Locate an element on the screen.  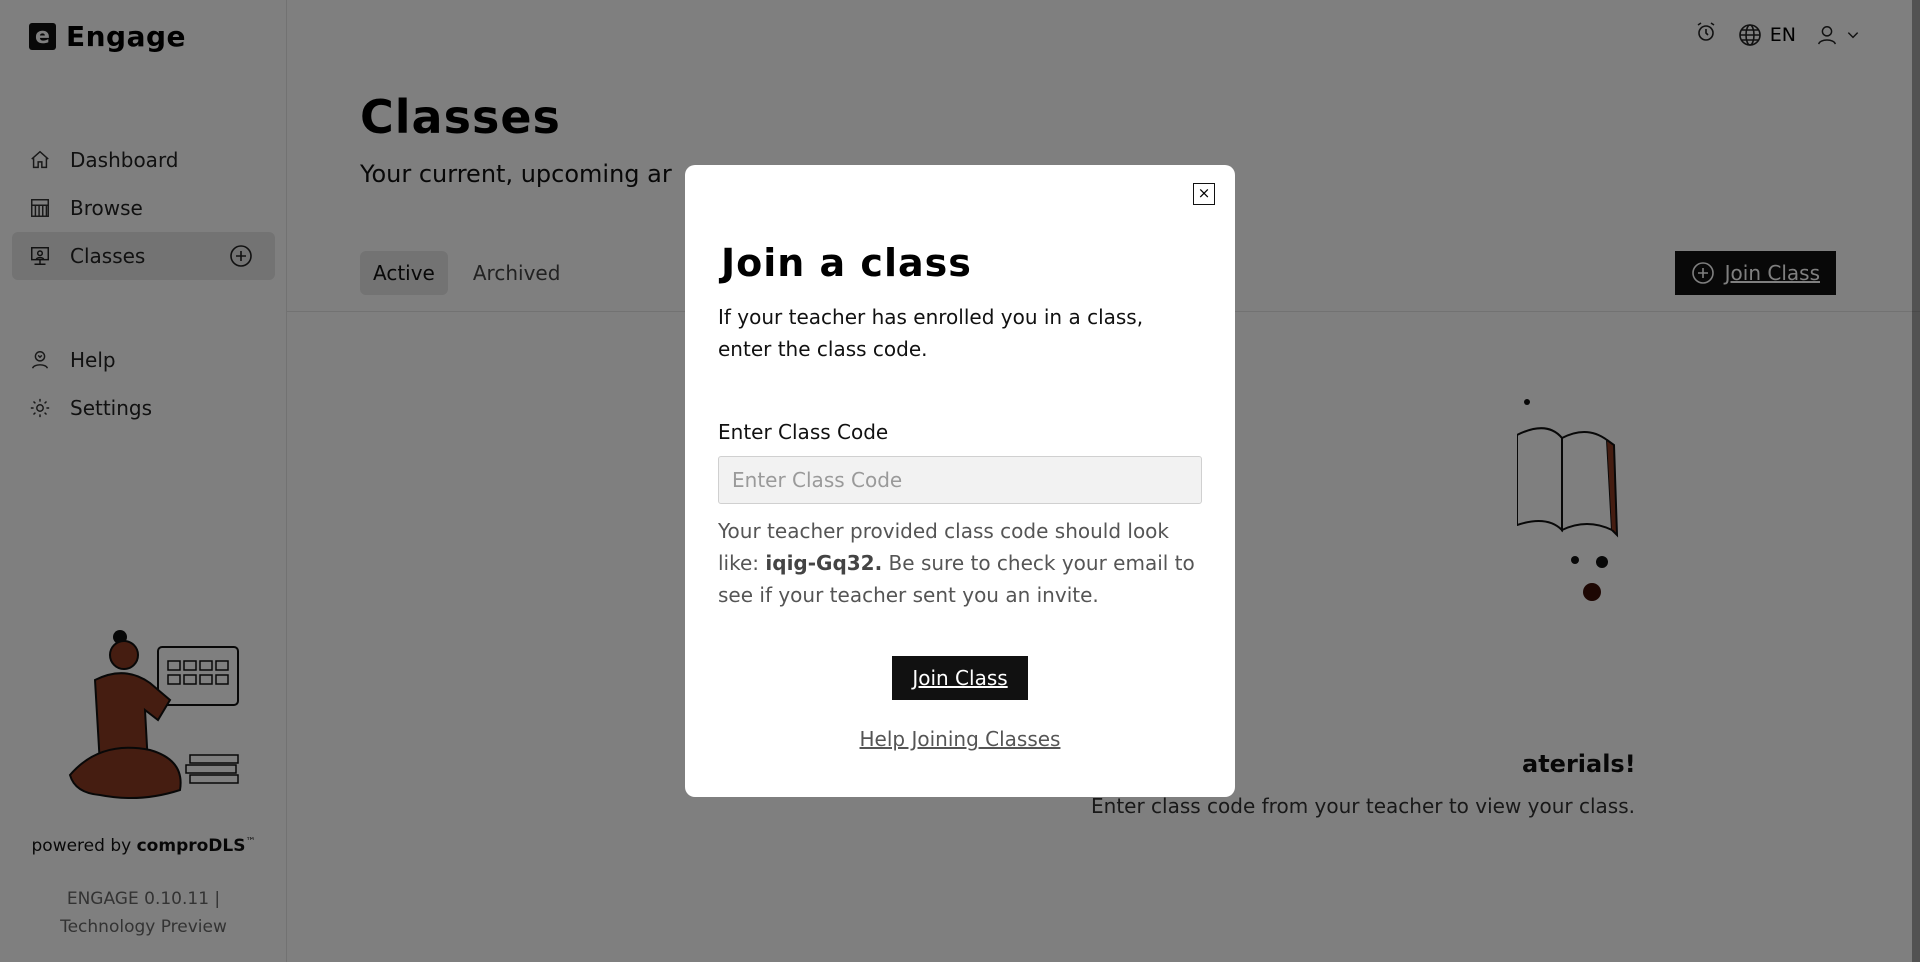
help-joining-classes-link: Help Joining Classes is located at coordinates (960, 739).